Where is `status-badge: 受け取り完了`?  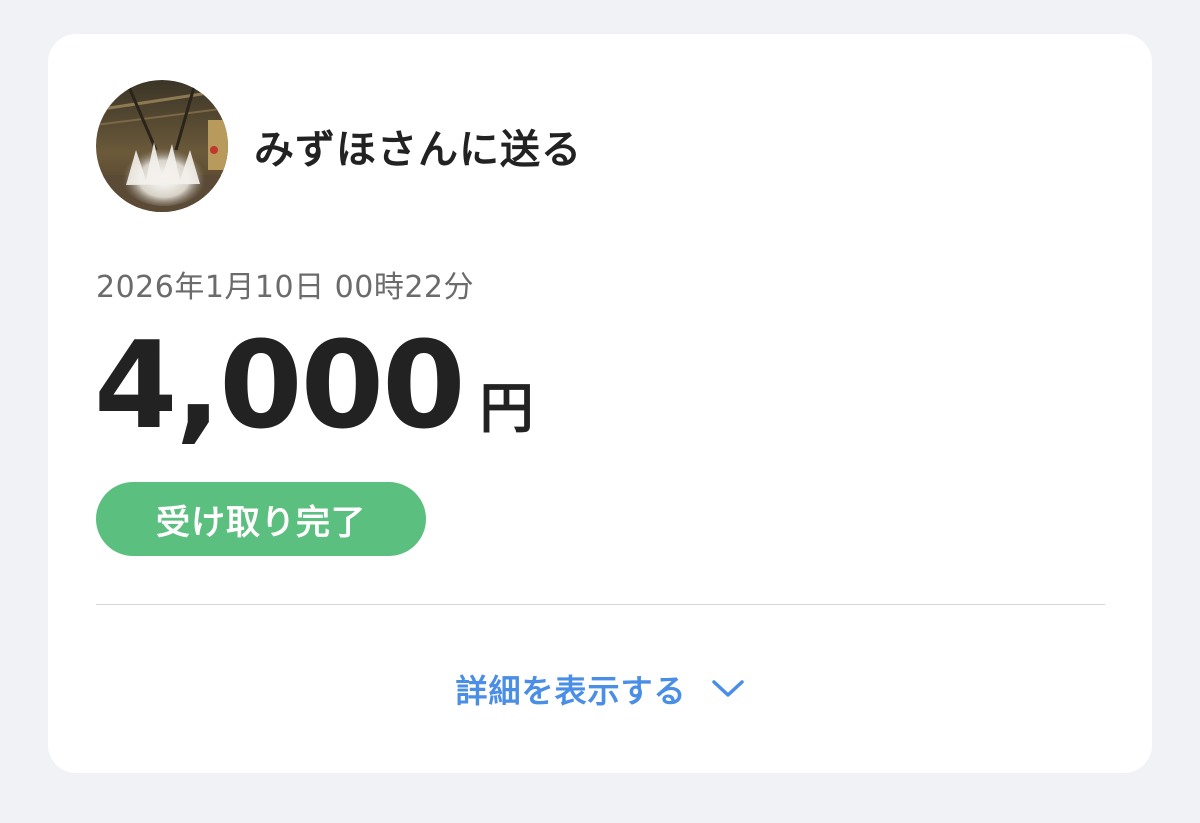
status-badge: 受け取り完了 is located at coordinates (261, 519).